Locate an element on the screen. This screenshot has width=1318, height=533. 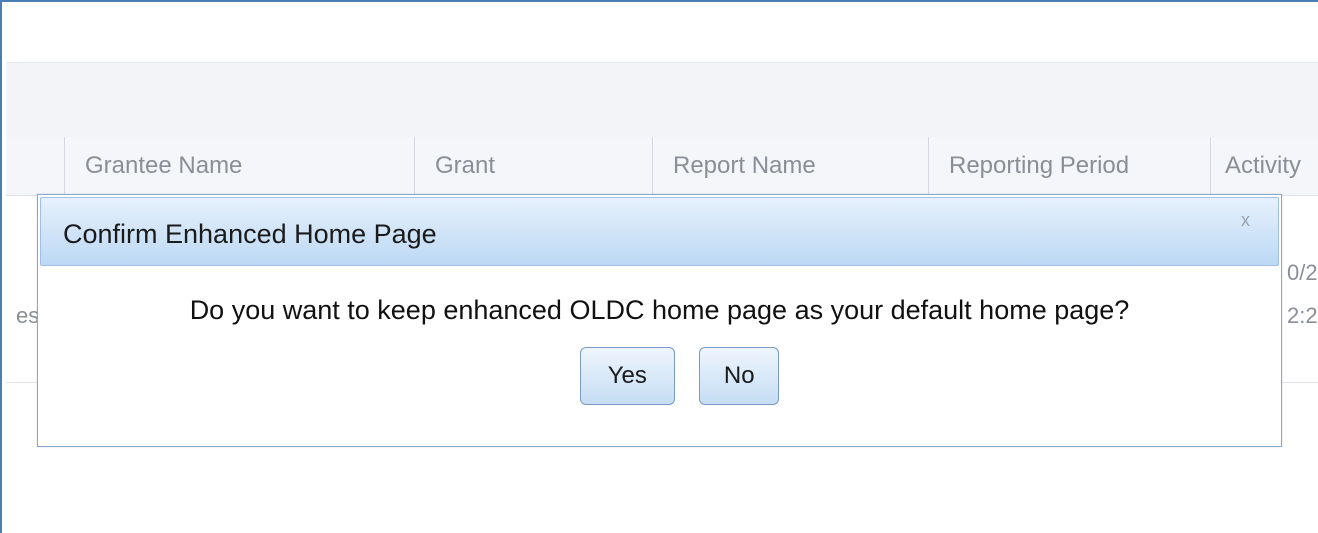
column-header-reporting-period: Reporting Period is located at coordinates (1069, 166).